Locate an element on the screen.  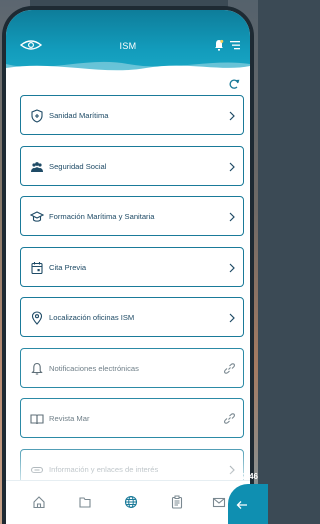
menu-item-cita-previa: Cita Previa is located at coordinates (132, 266).